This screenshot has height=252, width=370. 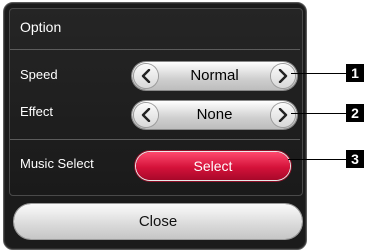 What do you see at coordinates (214, 115) in the screenshot?
I see `effect-selector: None` at bounding box center [214, 115].